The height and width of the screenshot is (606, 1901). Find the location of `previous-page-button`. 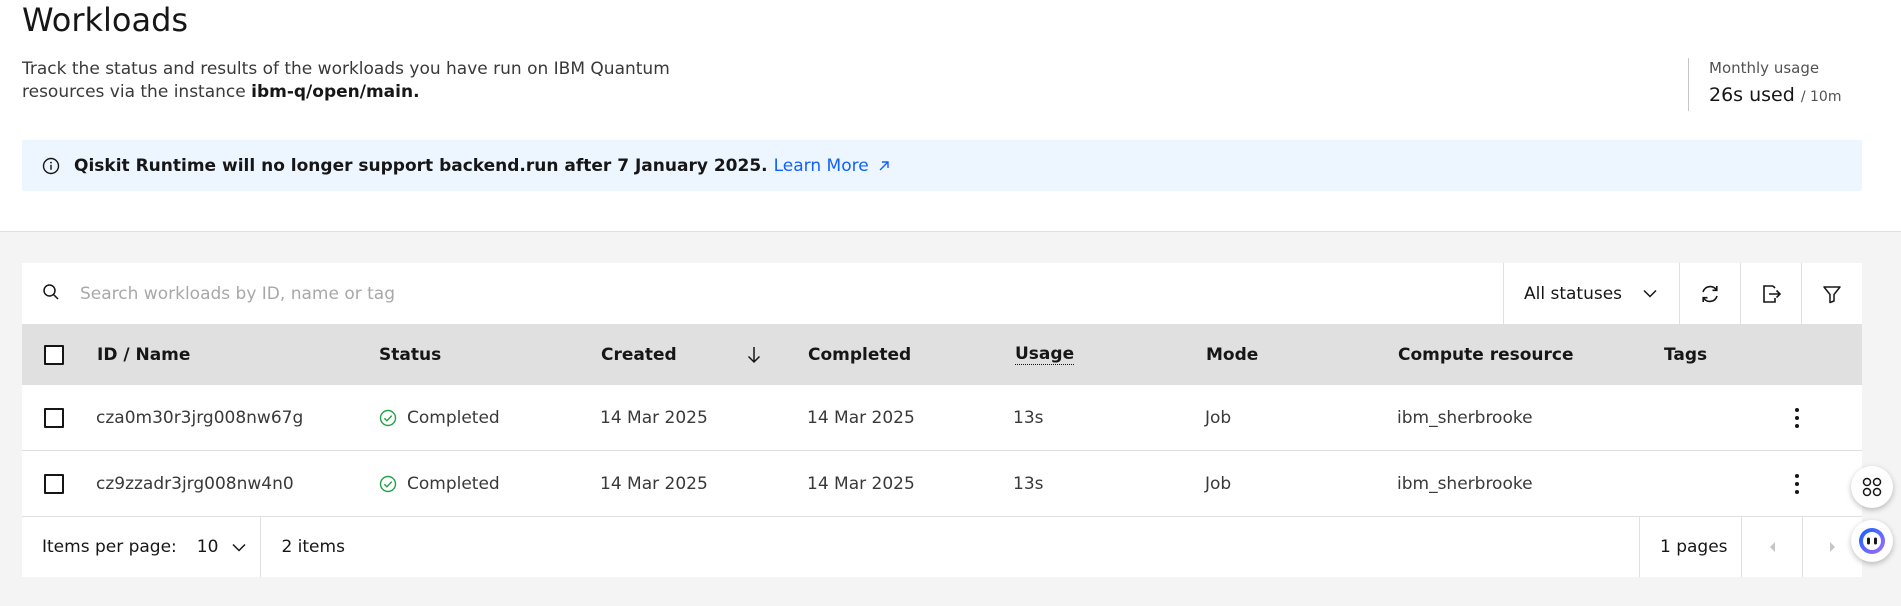

previous-page-button is located at coordinates (1771, 547).